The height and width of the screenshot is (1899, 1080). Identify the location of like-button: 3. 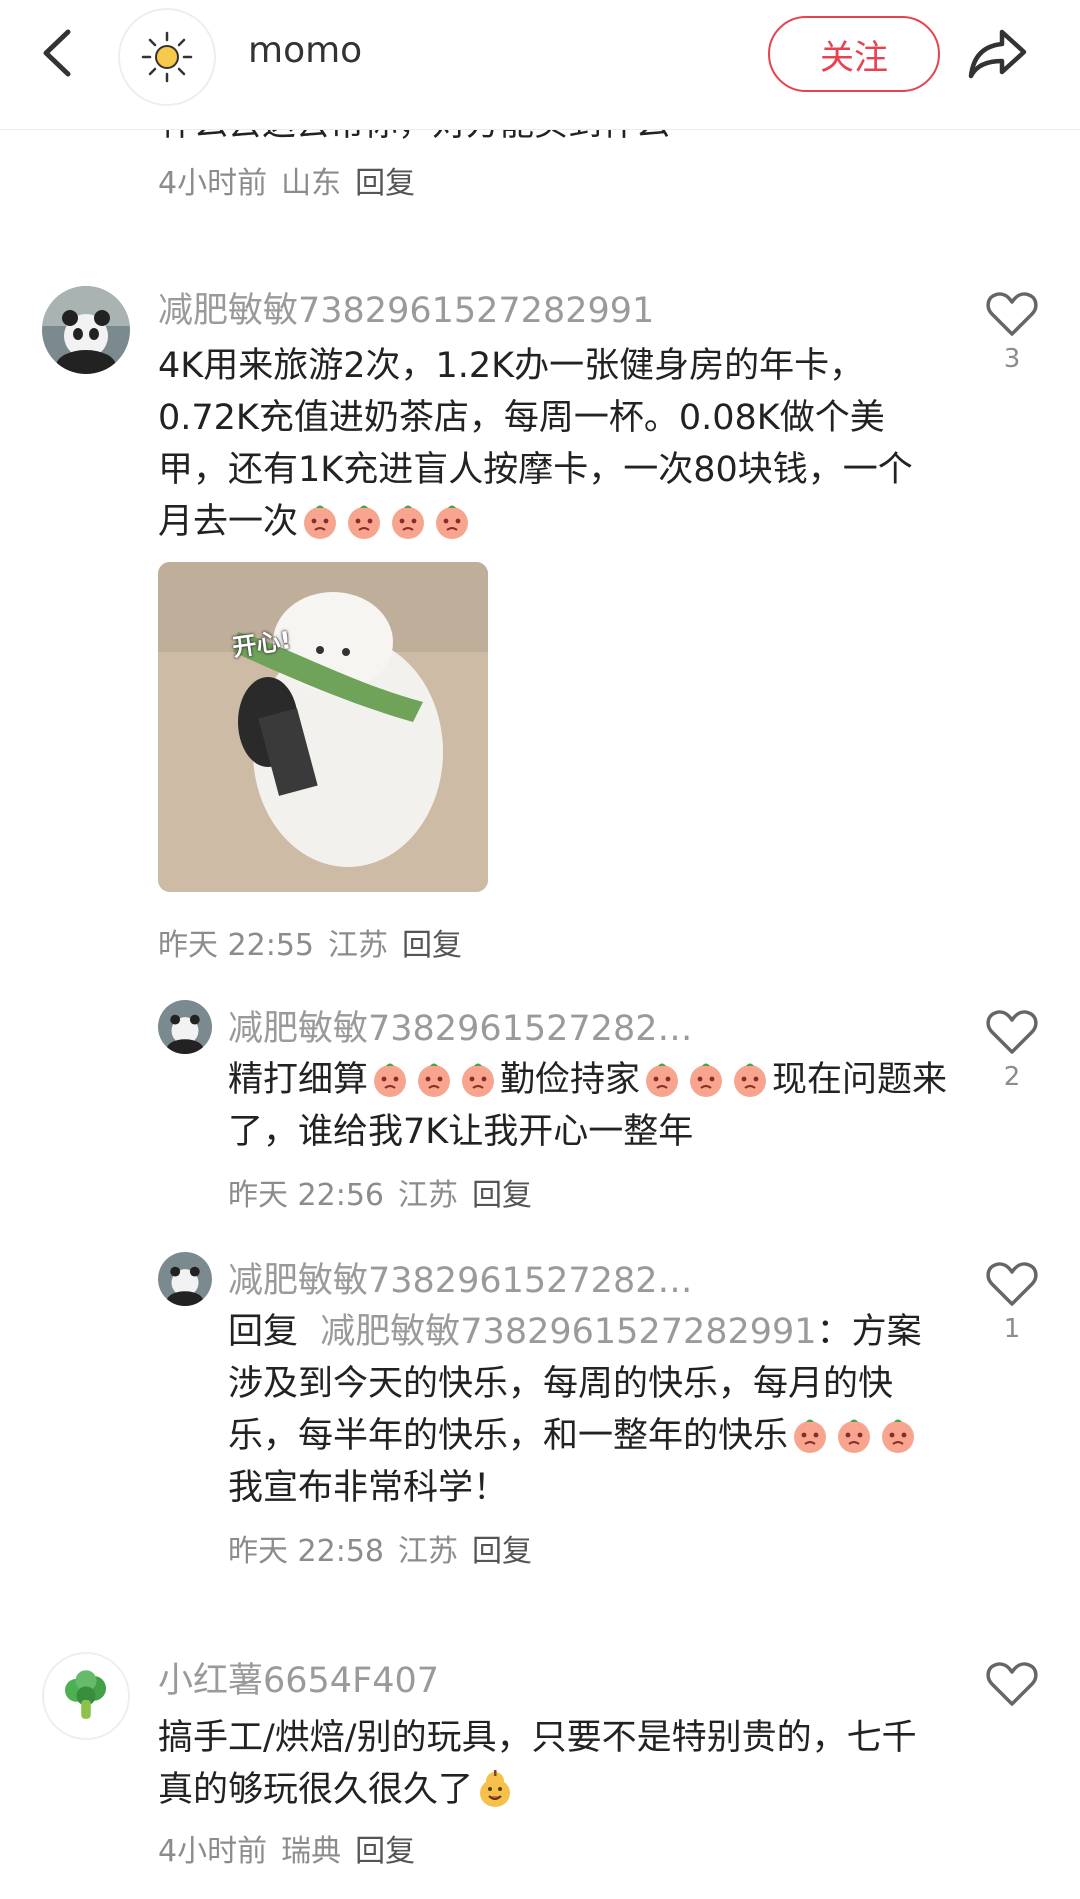
(1012, 332).